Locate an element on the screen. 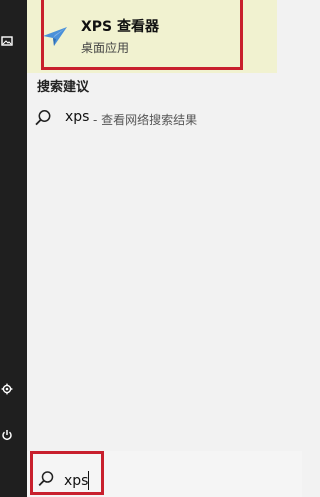  search-input is located at coordinates (84, 481).